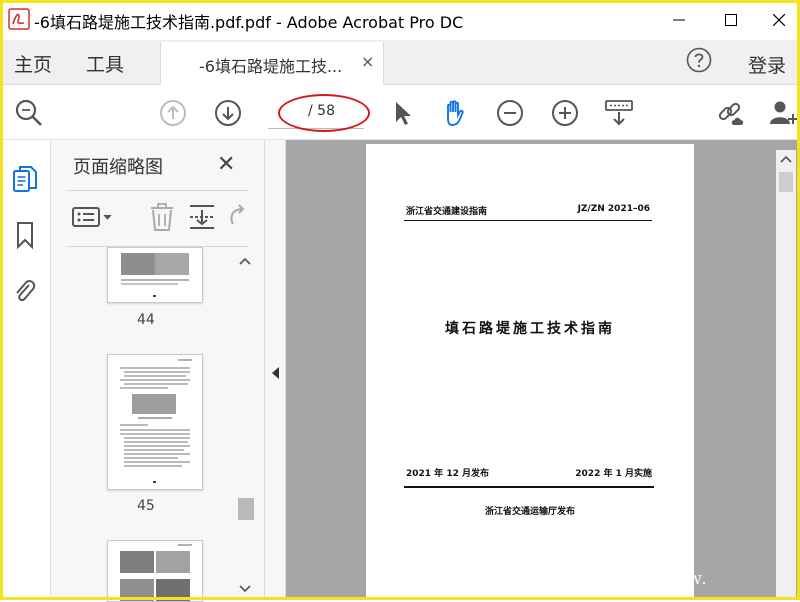 Image resolution: width=800 pixels, height=602 pixels. I want to click on page-header-left: 浙江省交通建设指南, so click(447, 212).